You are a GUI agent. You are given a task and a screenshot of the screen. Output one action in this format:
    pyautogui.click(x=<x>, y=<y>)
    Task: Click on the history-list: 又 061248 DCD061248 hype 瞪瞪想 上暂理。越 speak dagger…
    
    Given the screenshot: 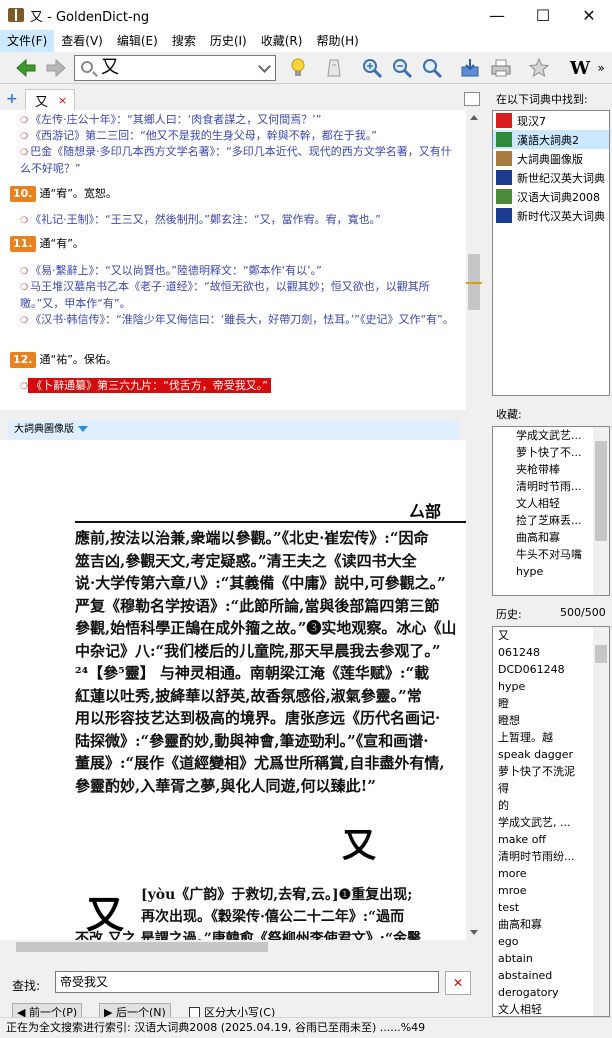 What is the action you would take?
    pyautogui.click(x=551, y=821)
    